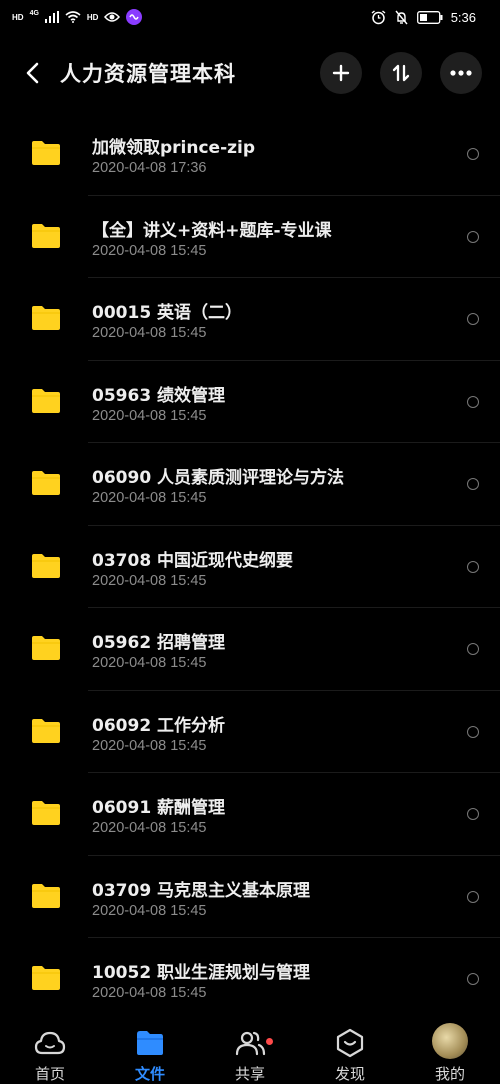 The width and height of the screenshot is (500, 1084). I want to click on tab-mine: 我的, so click(450, 1050).